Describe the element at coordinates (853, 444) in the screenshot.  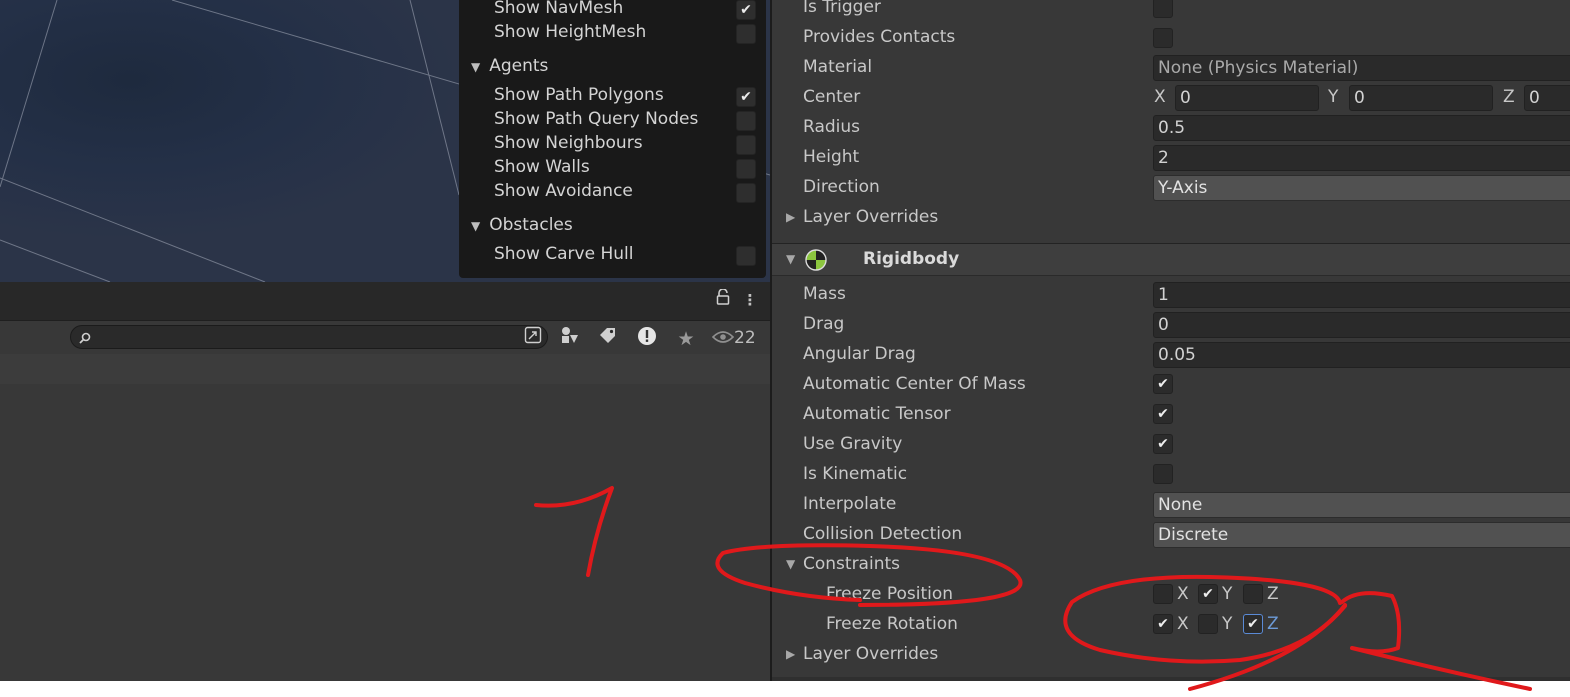
I see `use-gravity-label: Use Gravity` at that location.